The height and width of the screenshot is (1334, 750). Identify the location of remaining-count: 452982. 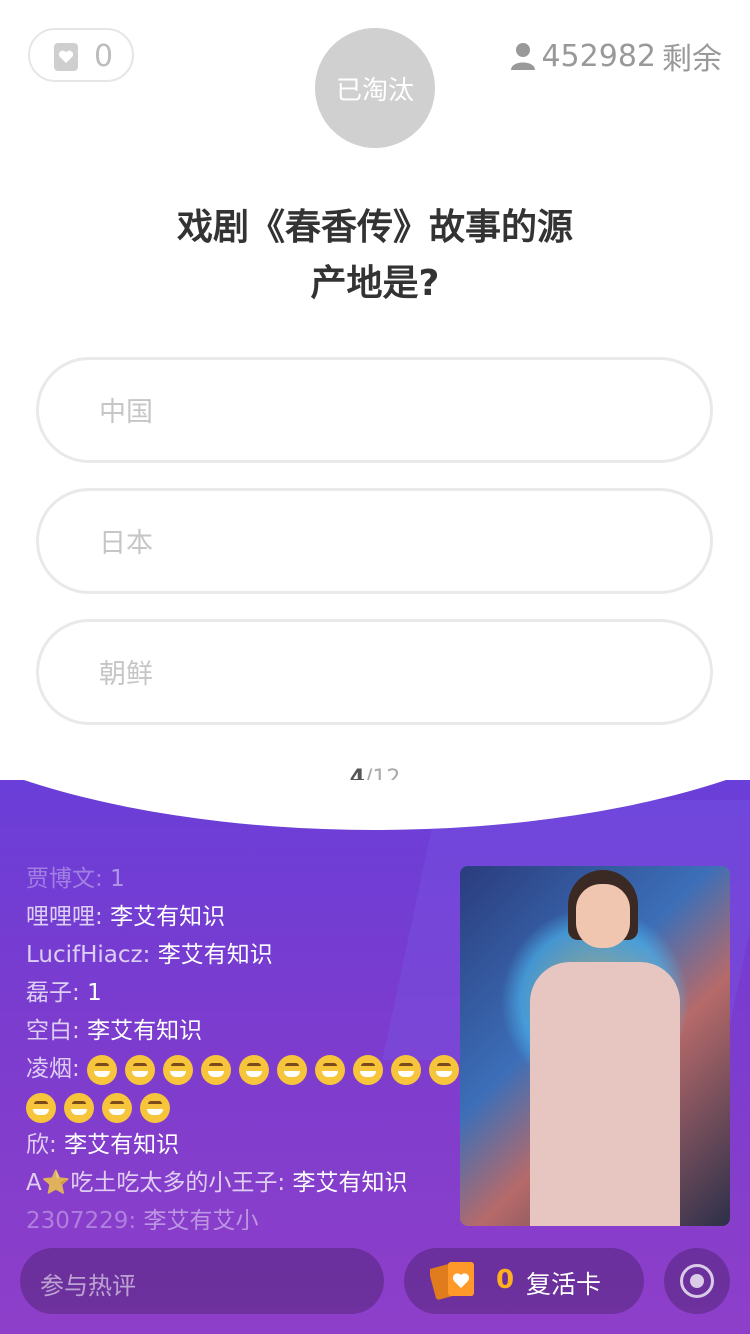
(598, 56).